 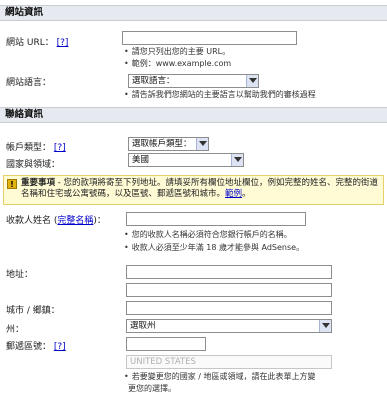 I want to click on payee-full-name-link: 完整名稱, so click(x=75, y=221).